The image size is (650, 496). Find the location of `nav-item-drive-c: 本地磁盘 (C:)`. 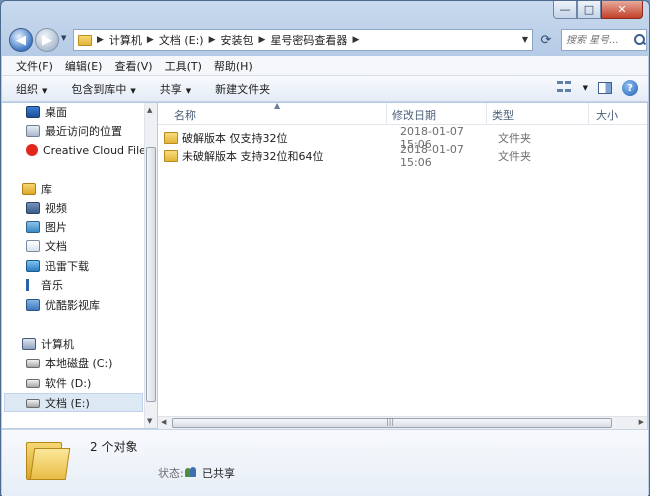

nav-item-drive-c: 本地磁盘 (C:) is located at coordinates (69, 363).